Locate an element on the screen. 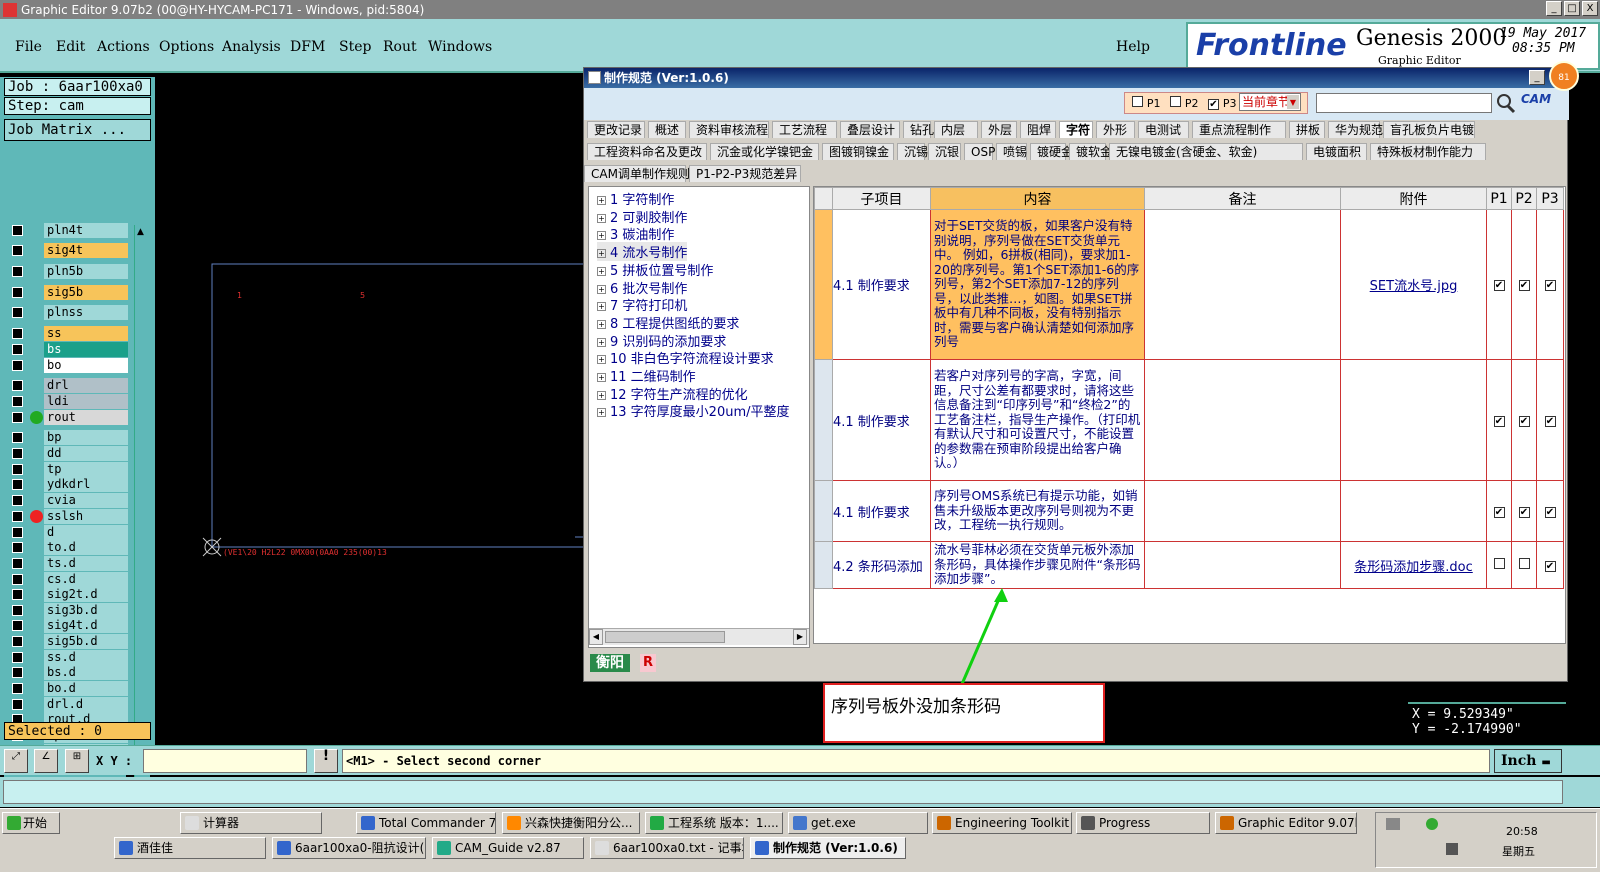 This screenshot has width=1600, height=872. layer-row: ss is located at coordinates (68, 333).